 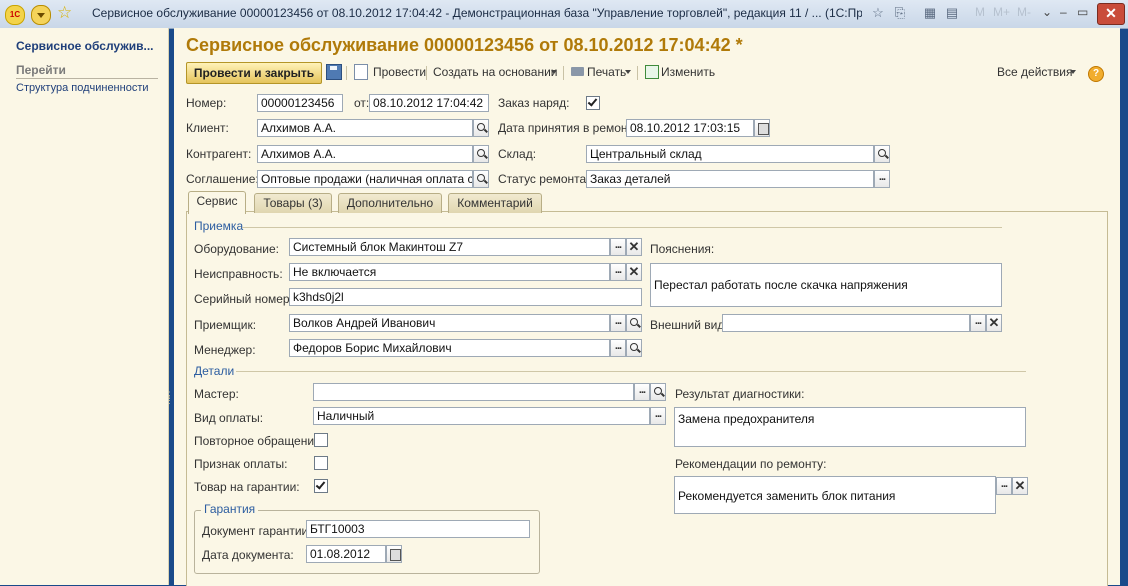 I want to click on agreement-field: Оптовые продажи (наличная оплата сразу), so click(x=365, y=179).